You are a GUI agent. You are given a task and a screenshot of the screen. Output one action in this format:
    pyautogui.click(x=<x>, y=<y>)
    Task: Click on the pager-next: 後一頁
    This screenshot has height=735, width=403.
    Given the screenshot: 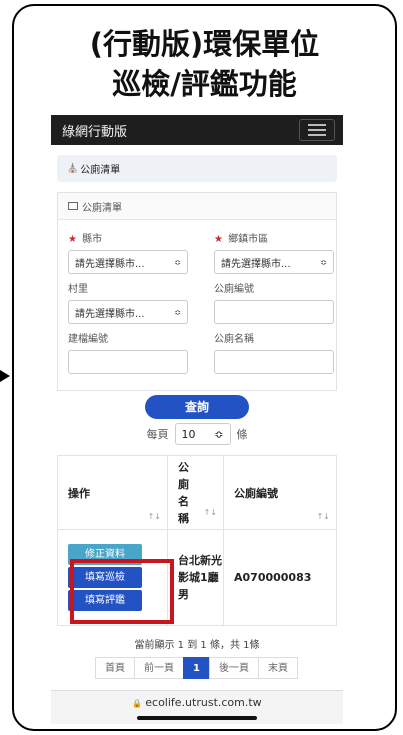 What is the action you would take?
    pyautogui.click(x=233, y=668)
    